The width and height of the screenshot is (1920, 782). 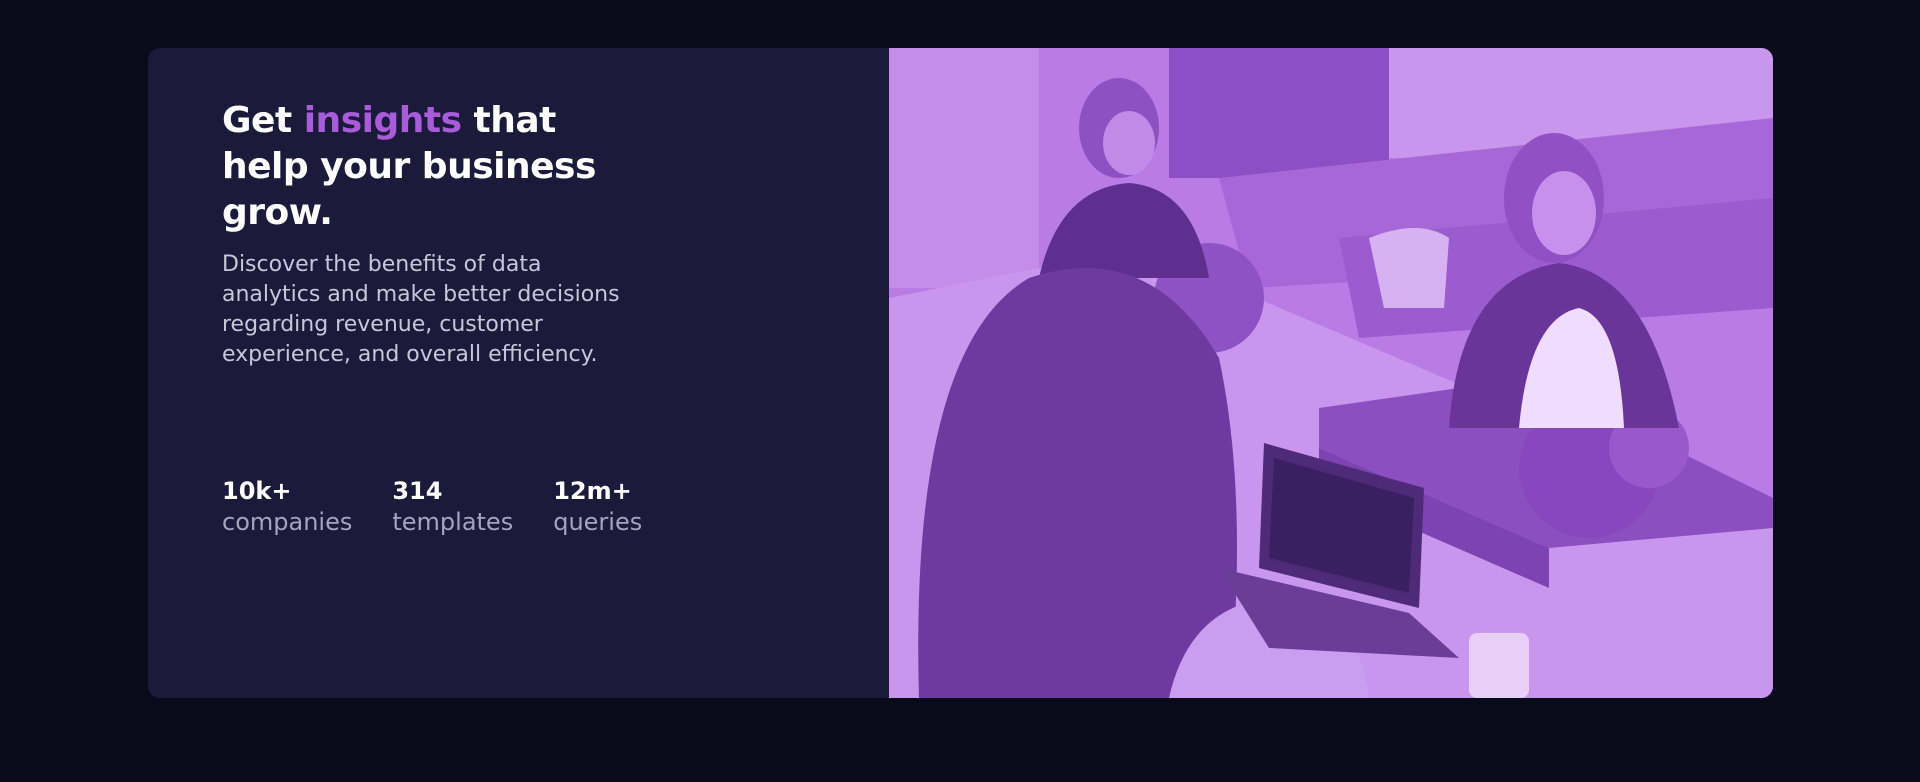 What do you see at coordinates (382, 120) in the screenshot?
I see `headline-accent-word: insights` at bounding box center [382, 120].